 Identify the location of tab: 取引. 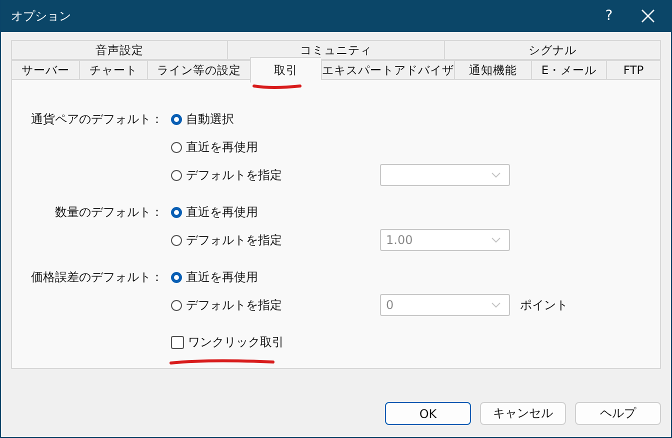
(285, 70).